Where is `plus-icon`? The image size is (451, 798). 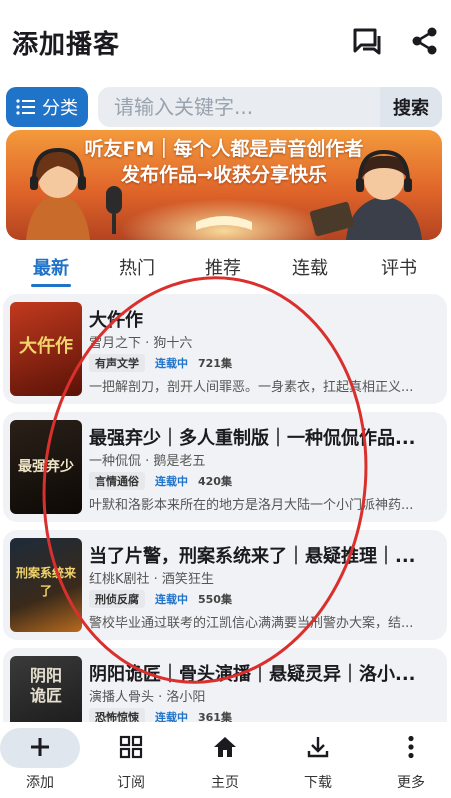 plus-icon is located at coordinates (40, 747).